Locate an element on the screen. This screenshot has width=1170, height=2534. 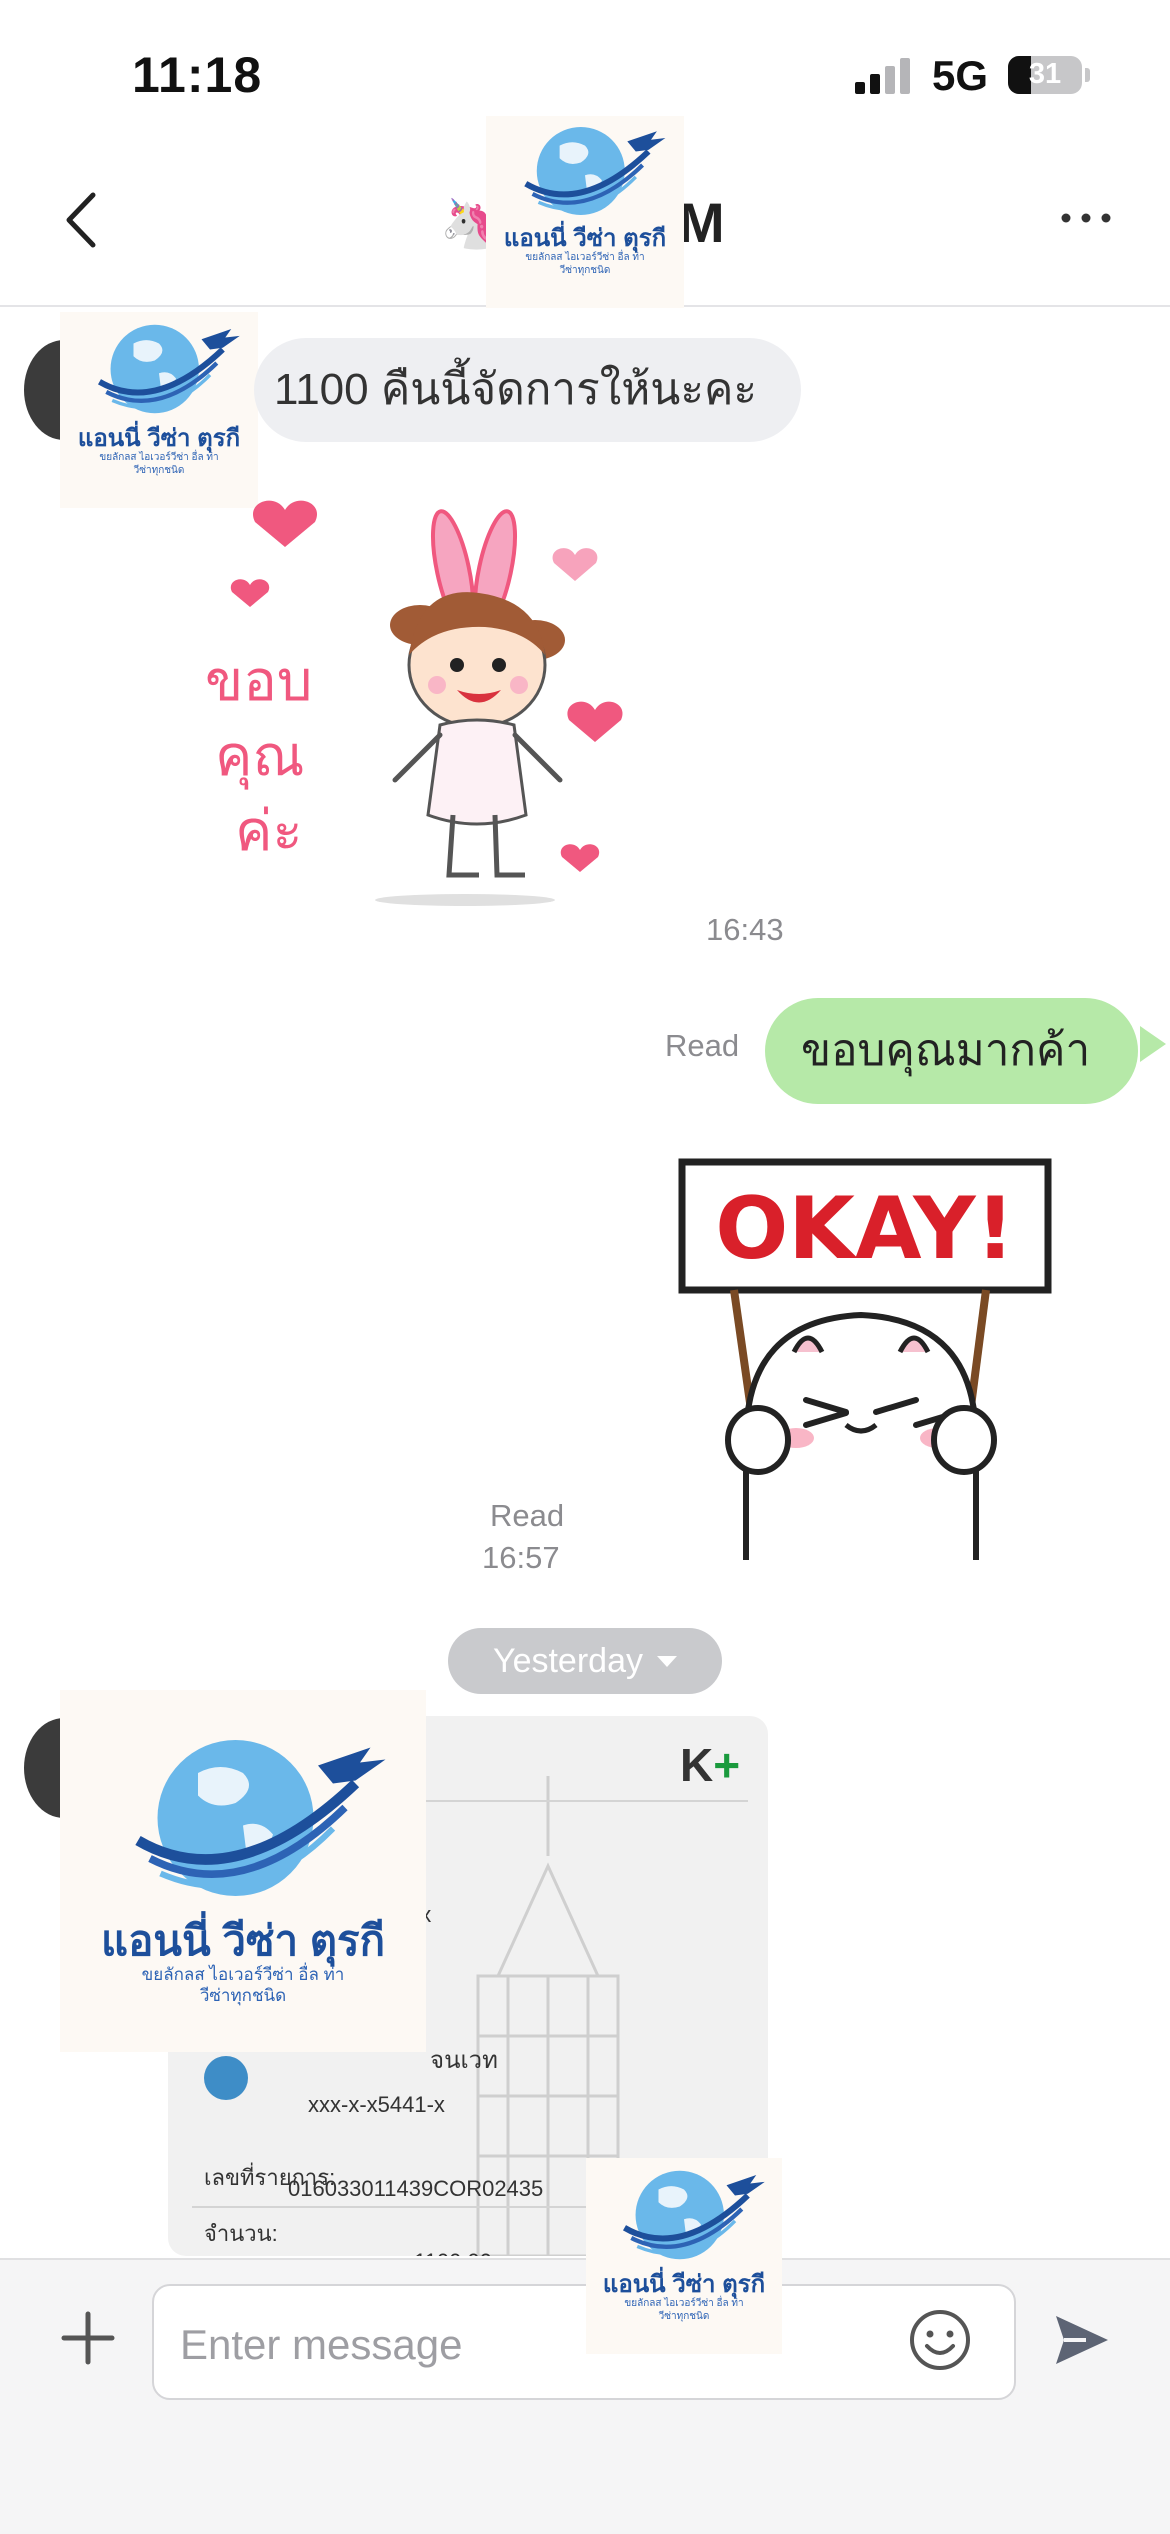
battery-icon: 31 is located at coordinates (1045, 75).